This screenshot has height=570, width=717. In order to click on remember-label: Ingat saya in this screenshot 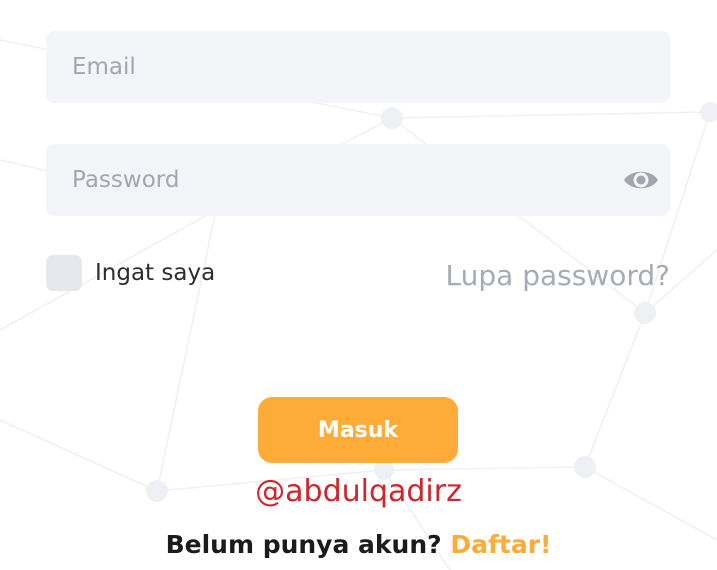, I will do `click(155, 273)`.